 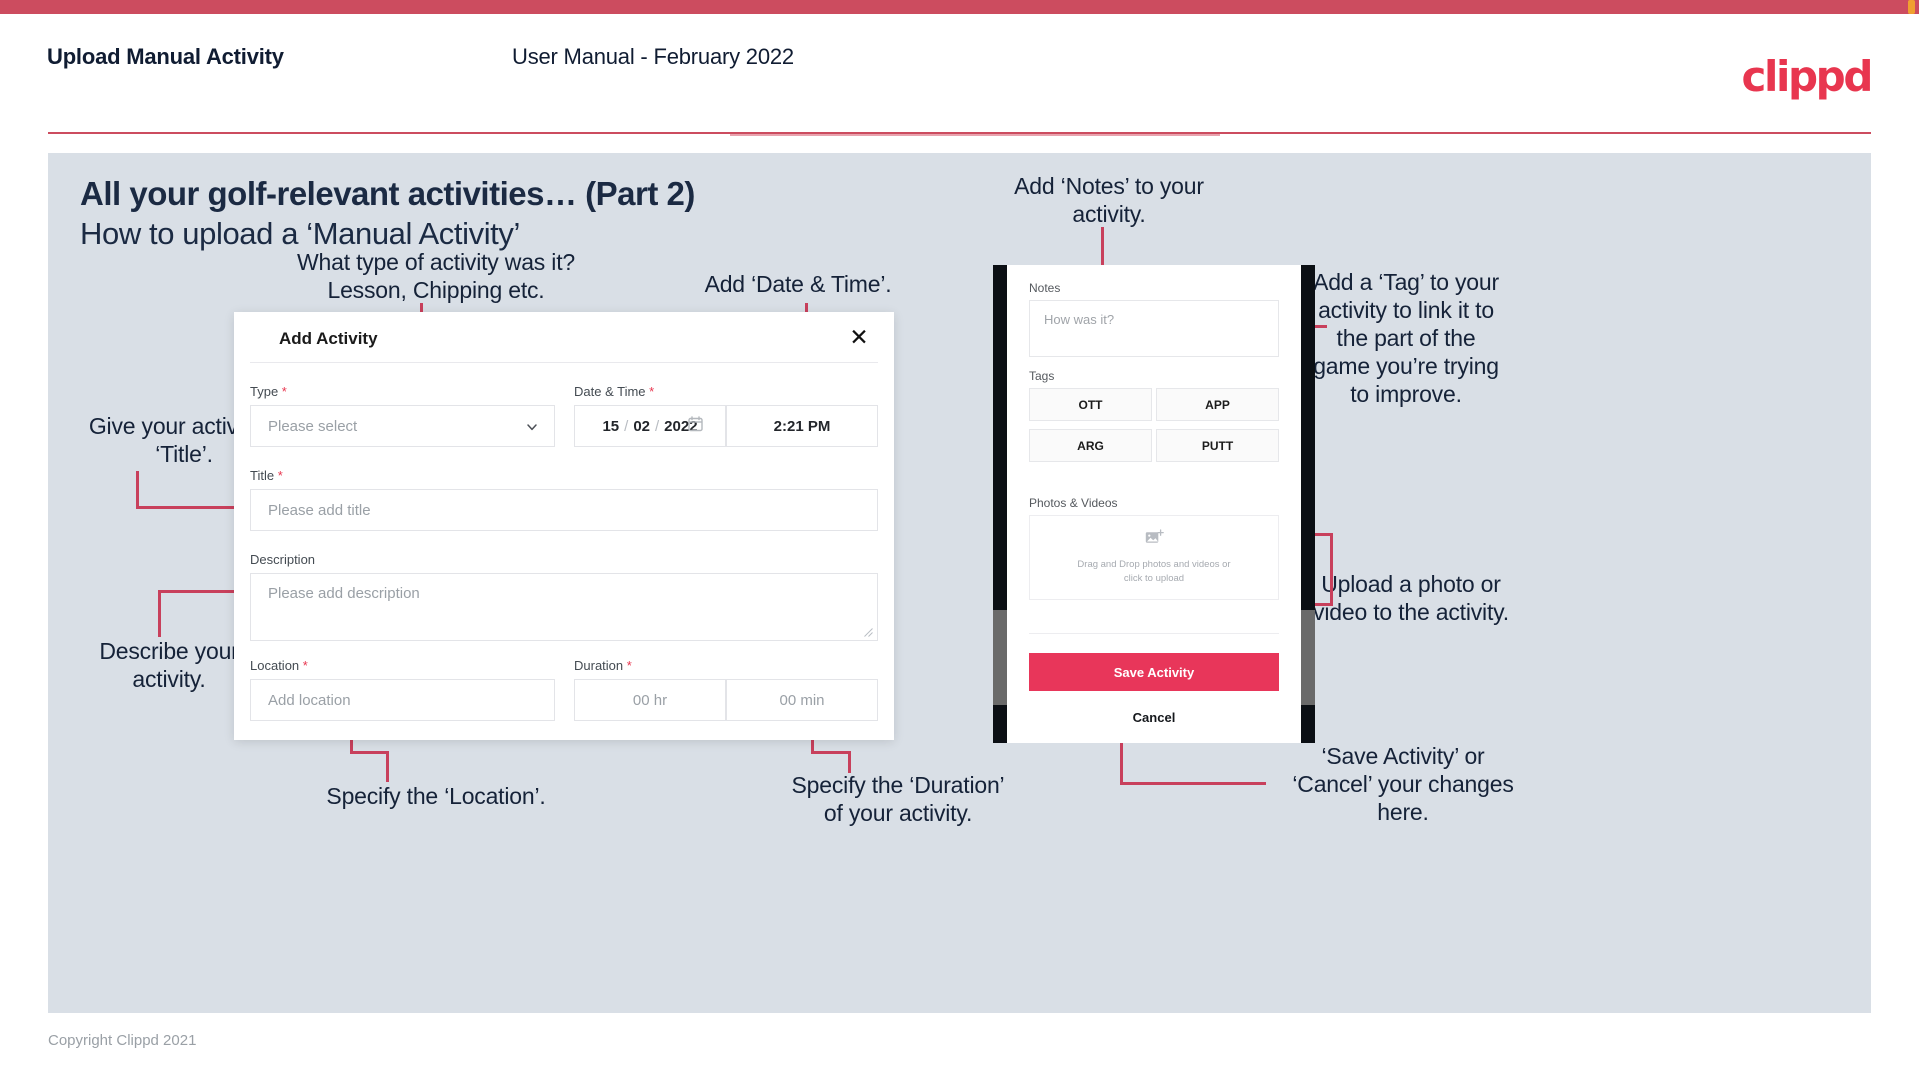 I want to click on tag-app: APP, so click(x=1217, y=404).